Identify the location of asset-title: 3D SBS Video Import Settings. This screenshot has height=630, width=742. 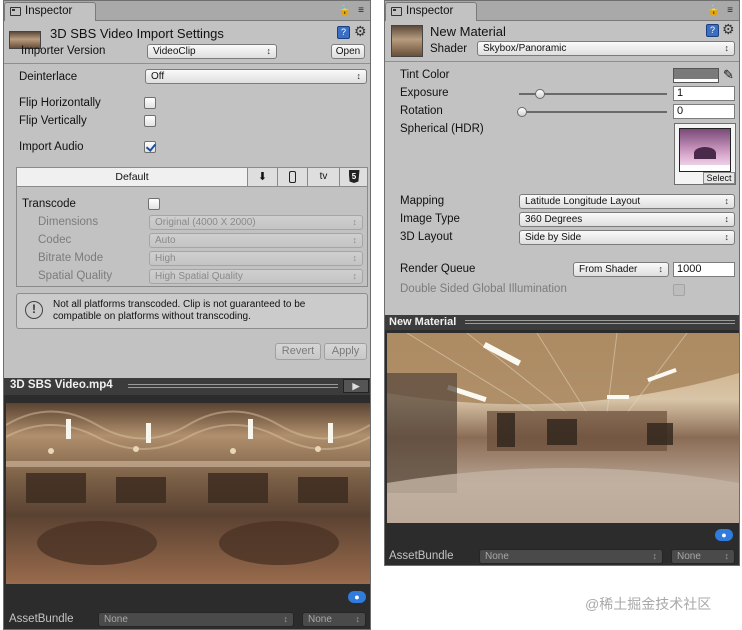
(137, 33).